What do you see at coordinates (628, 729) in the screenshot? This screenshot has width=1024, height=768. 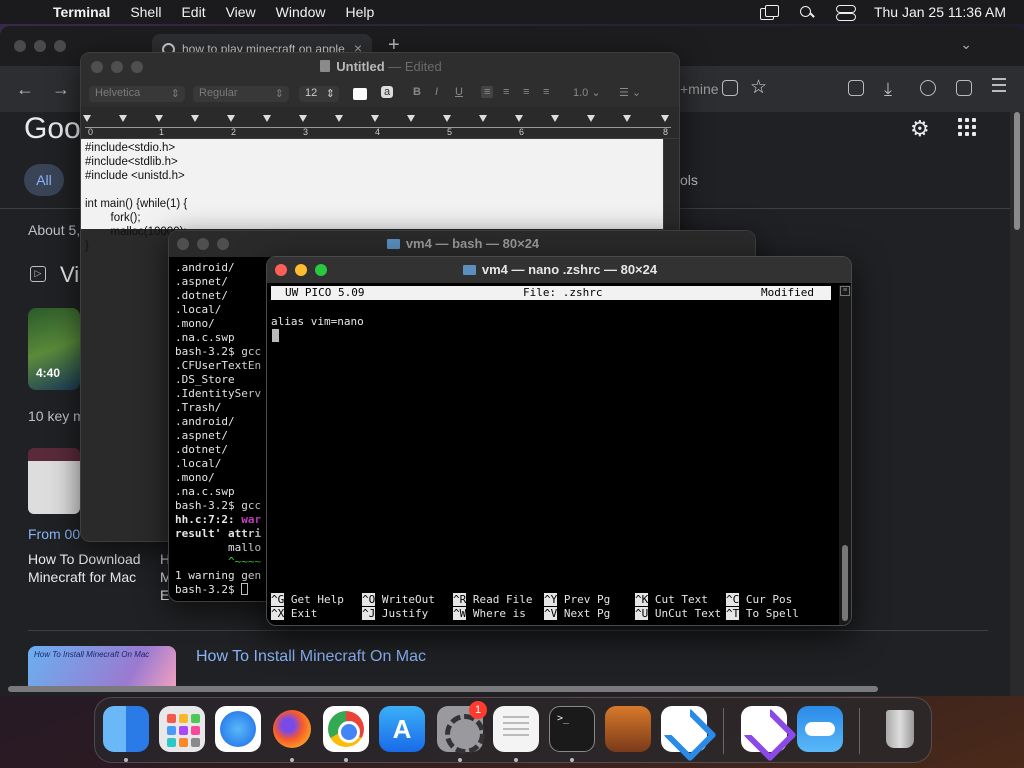 I see `garageband-icon` at bounding box center [628, 729].